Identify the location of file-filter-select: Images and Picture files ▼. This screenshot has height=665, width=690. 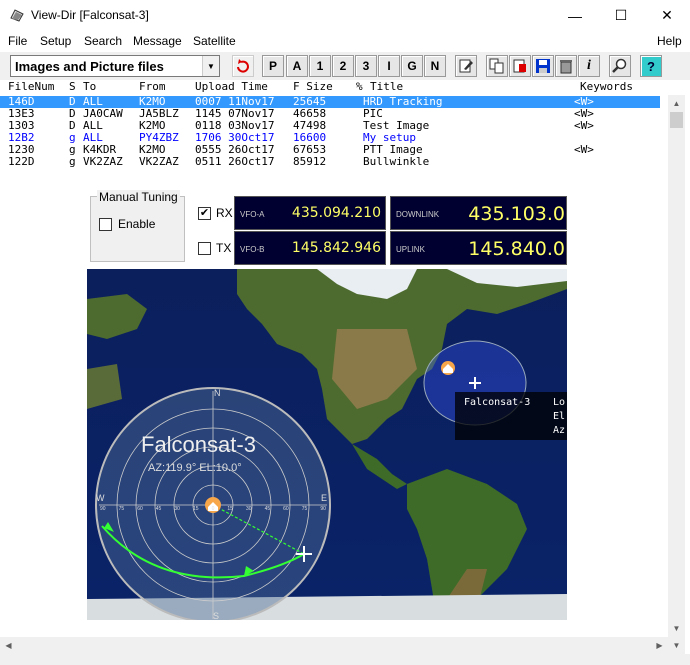
(115, 66).